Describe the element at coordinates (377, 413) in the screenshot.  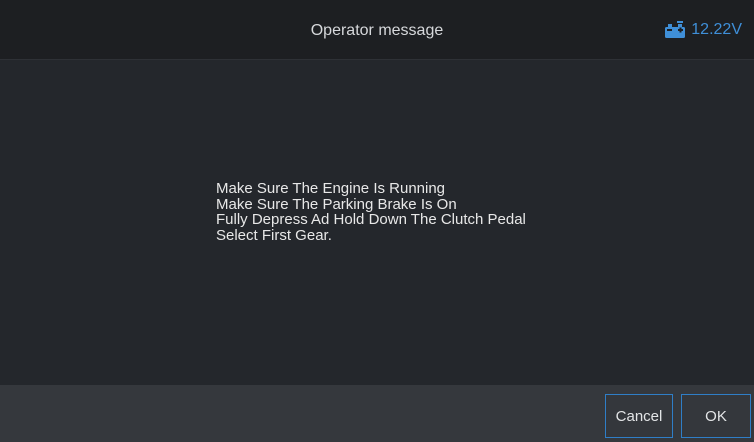
I see `action-bar: Cancel OK` at that location.